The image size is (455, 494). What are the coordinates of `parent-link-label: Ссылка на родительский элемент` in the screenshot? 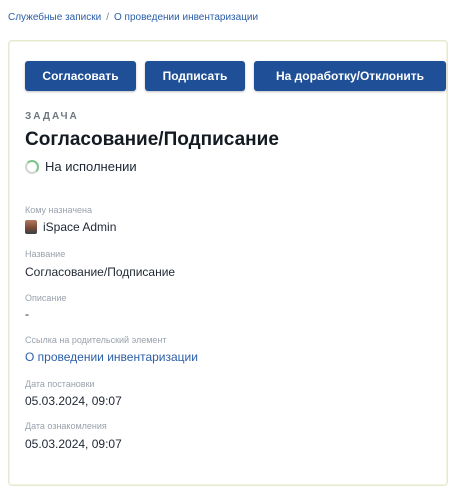 It's located at (96, 340).